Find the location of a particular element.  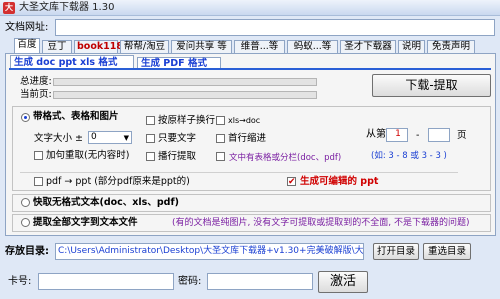

card-number-input is located at coordinates (106, 281).